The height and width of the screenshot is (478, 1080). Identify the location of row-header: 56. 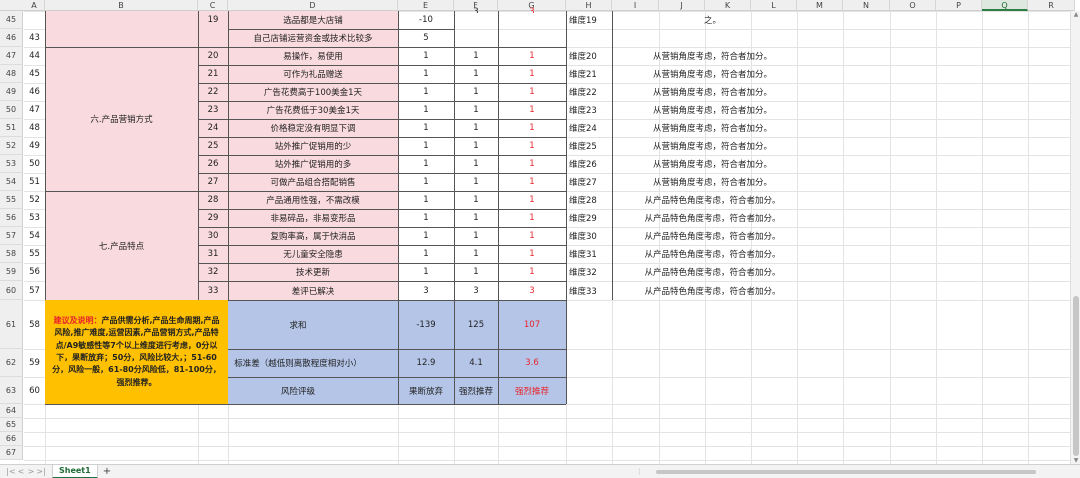
(11, 218).